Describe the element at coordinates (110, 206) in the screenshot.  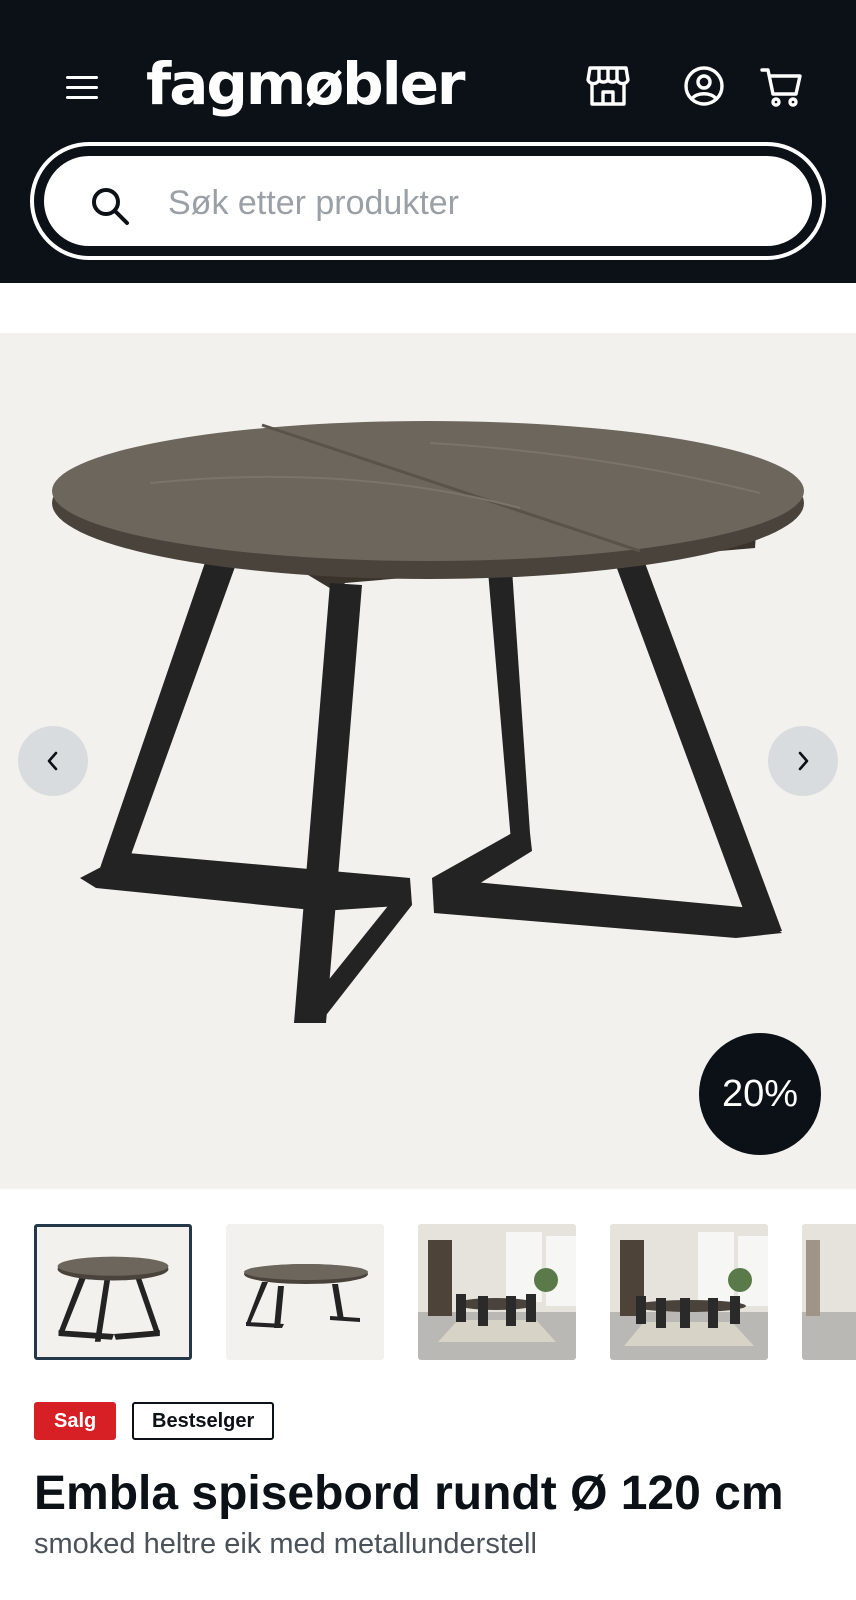
I see `search-icon` at that location.